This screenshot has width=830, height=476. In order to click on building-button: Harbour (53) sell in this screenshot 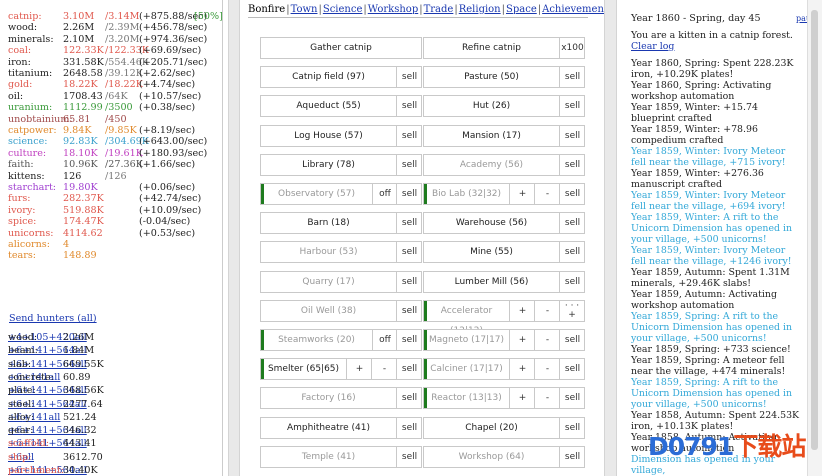, I will do `click(341, 252)`.